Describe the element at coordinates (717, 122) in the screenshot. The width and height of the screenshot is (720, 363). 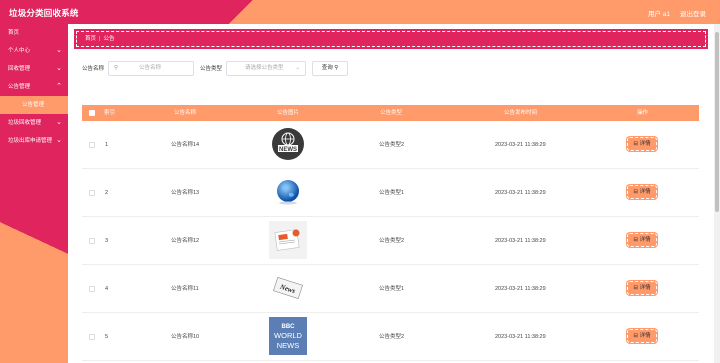
I see `scrollbar-thumb` at that location.